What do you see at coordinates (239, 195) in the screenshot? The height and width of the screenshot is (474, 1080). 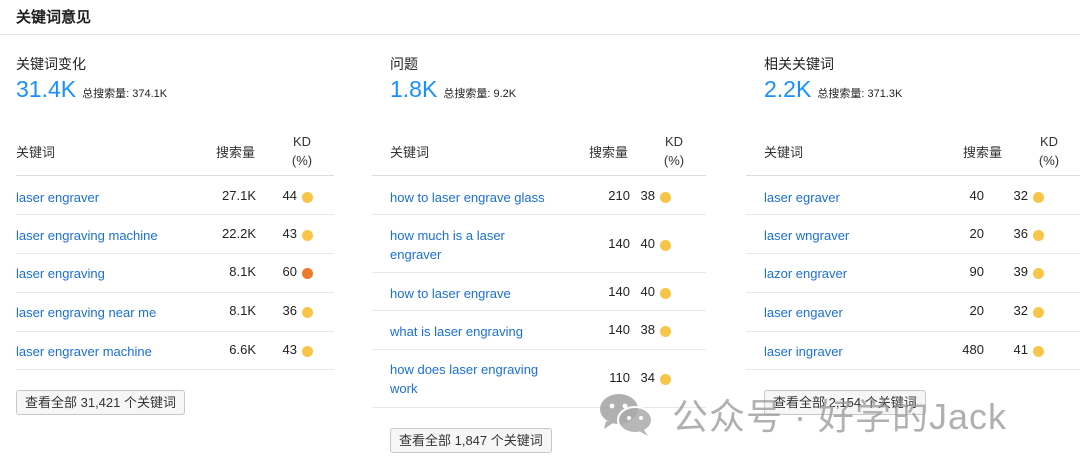 I see `keyword-volume: 27.1K` at bounding box center [239, 195].